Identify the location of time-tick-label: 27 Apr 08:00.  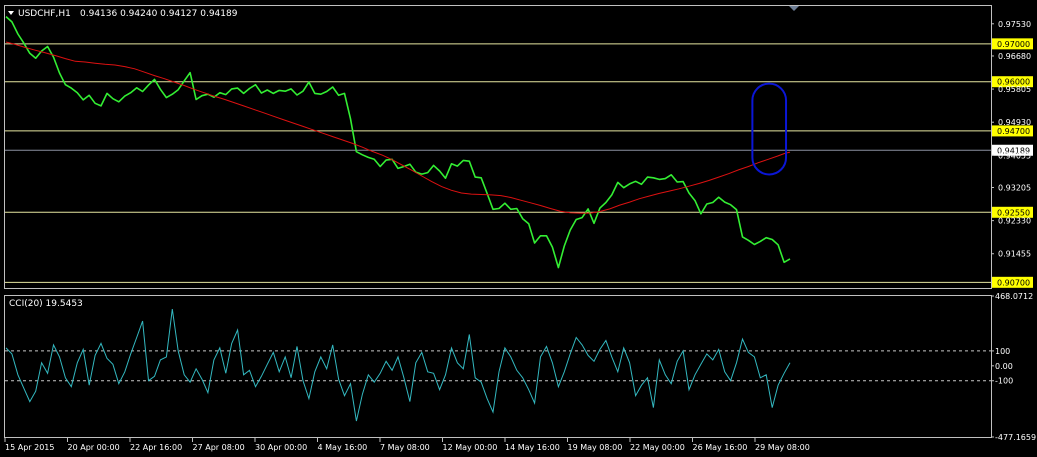
(219, 447).